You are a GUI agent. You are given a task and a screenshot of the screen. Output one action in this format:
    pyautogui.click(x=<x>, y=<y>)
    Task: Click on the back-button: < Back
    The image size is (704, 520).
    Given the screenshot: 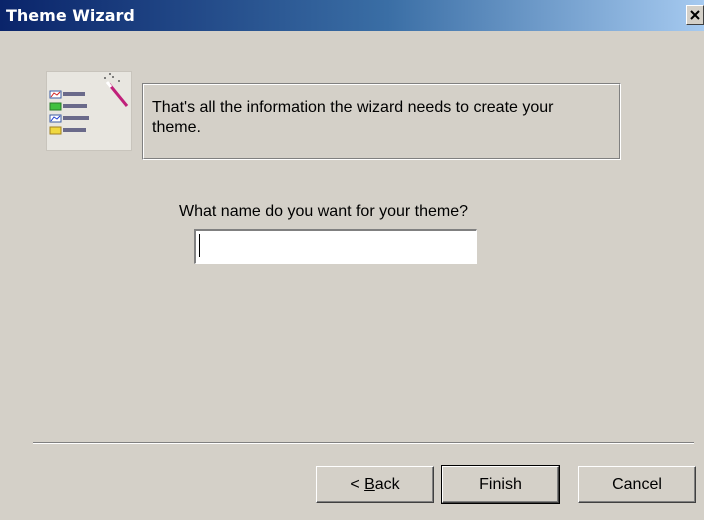 What is the action you would take?
    pyautogui.click(x=375, y=484)
    